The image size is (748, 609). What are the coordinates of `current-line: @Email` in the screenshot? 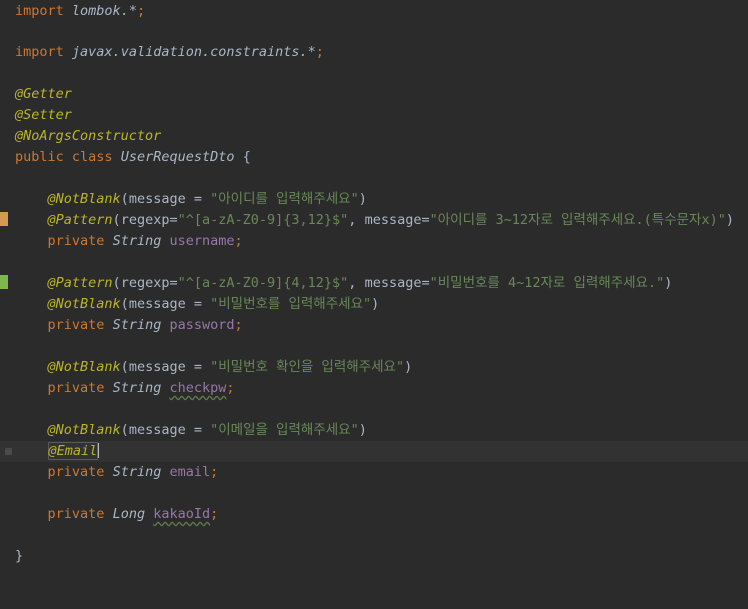 It's located at (374, 451).